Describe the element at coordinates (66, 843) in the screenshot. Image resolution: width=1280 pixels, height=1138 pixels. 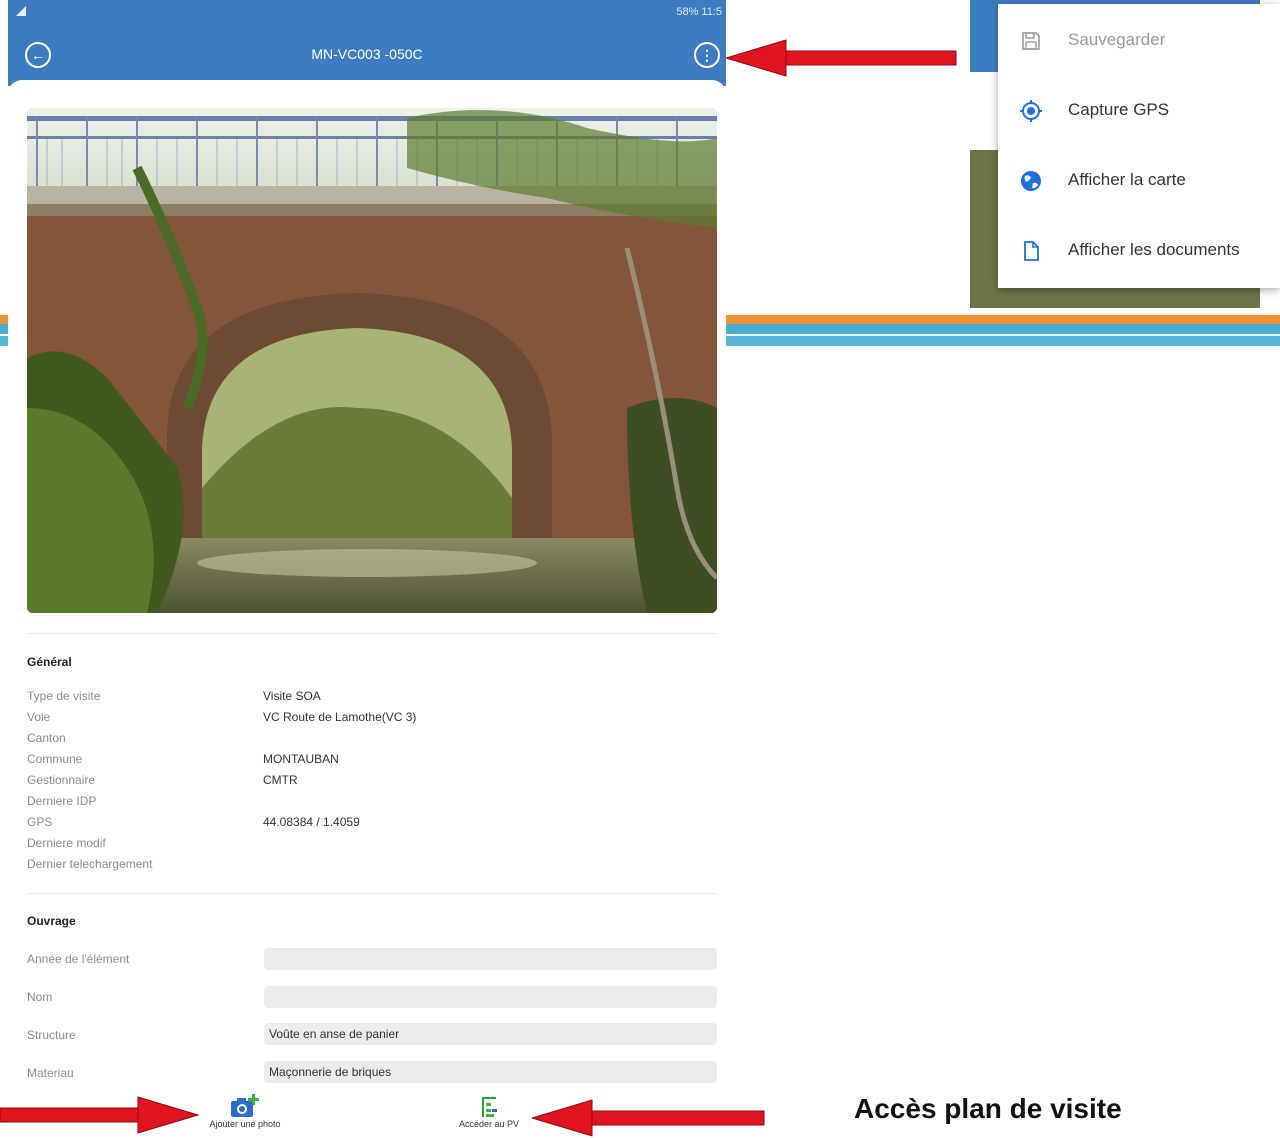
I see `label-derniere-modif: Derniere modif` at that location.